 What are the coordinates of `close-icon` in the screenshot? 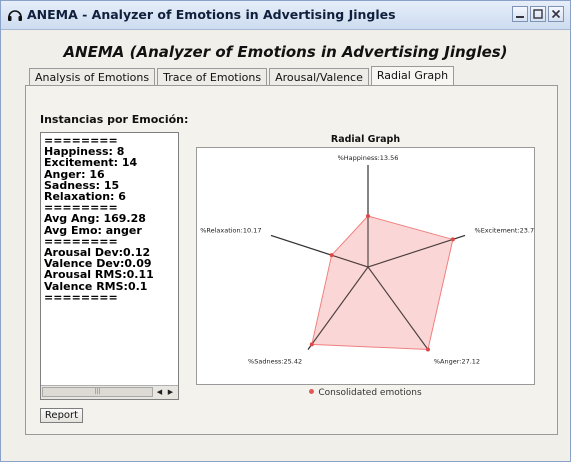 It's located at (556, 14).